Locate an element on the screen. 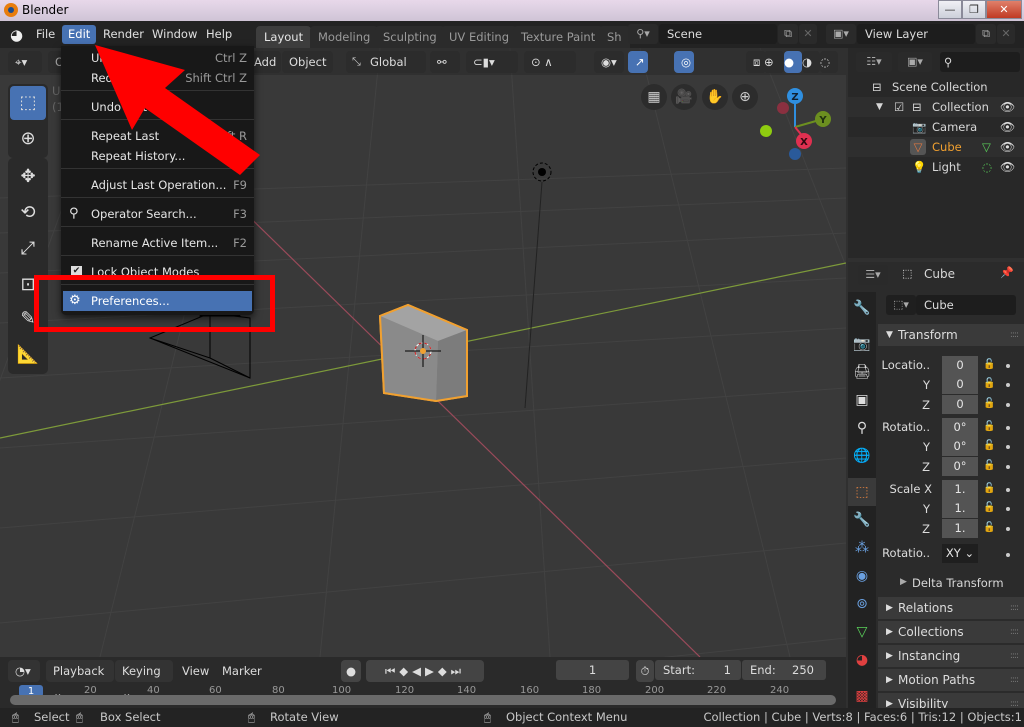 The width and height of the screenshot is (1024, 727). object-name-field: Cube is located at coordinates (966, 305).